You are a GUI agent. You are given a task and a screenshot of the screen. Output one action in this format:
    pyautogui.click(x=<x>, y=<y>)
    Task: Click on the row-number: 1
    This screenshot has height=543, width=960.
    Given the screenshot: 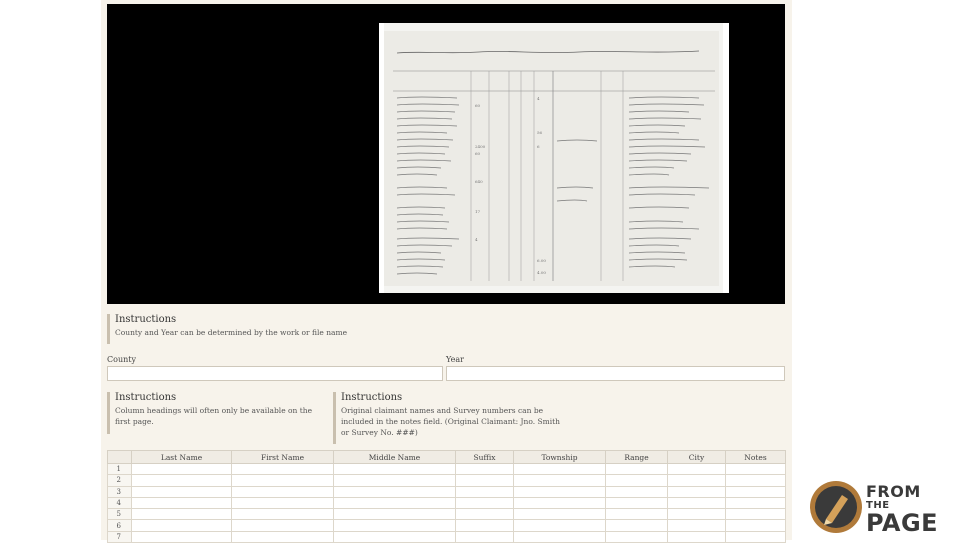 What is the action you would take?
    pyautogui.click(x=119, y=469)
    